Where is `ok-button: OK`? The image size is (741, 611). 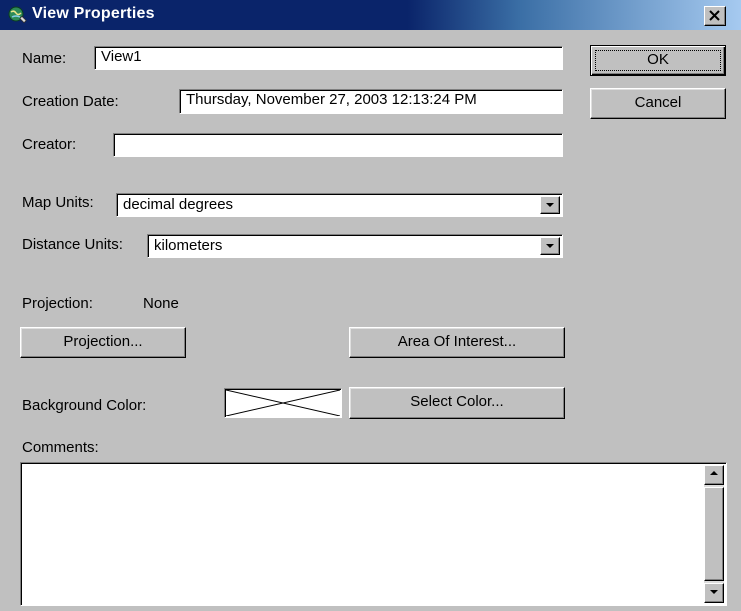
ok-button: OK is located at coordinates (658, 60).